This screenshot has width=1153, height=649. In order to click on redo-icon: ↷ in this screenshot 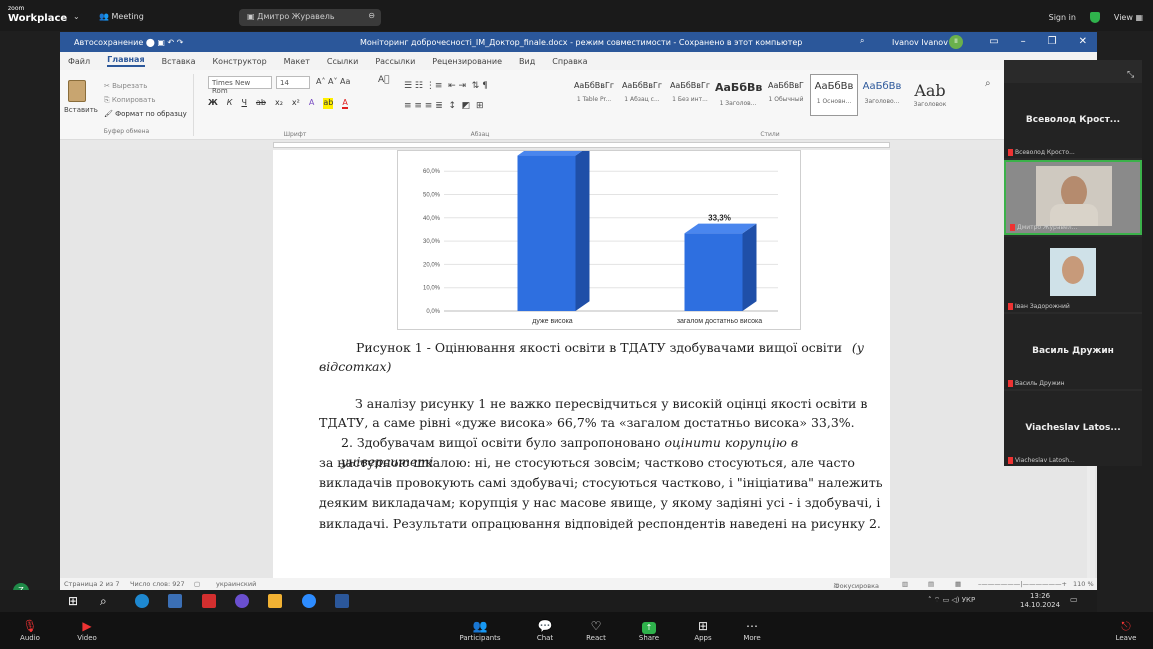, I will do `click(180, 42)`.